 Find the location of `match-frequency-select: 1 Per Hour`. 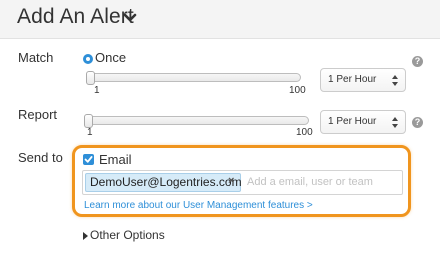

match-frequency-select: 1 Per Hour is located at coordinates (363, 80).